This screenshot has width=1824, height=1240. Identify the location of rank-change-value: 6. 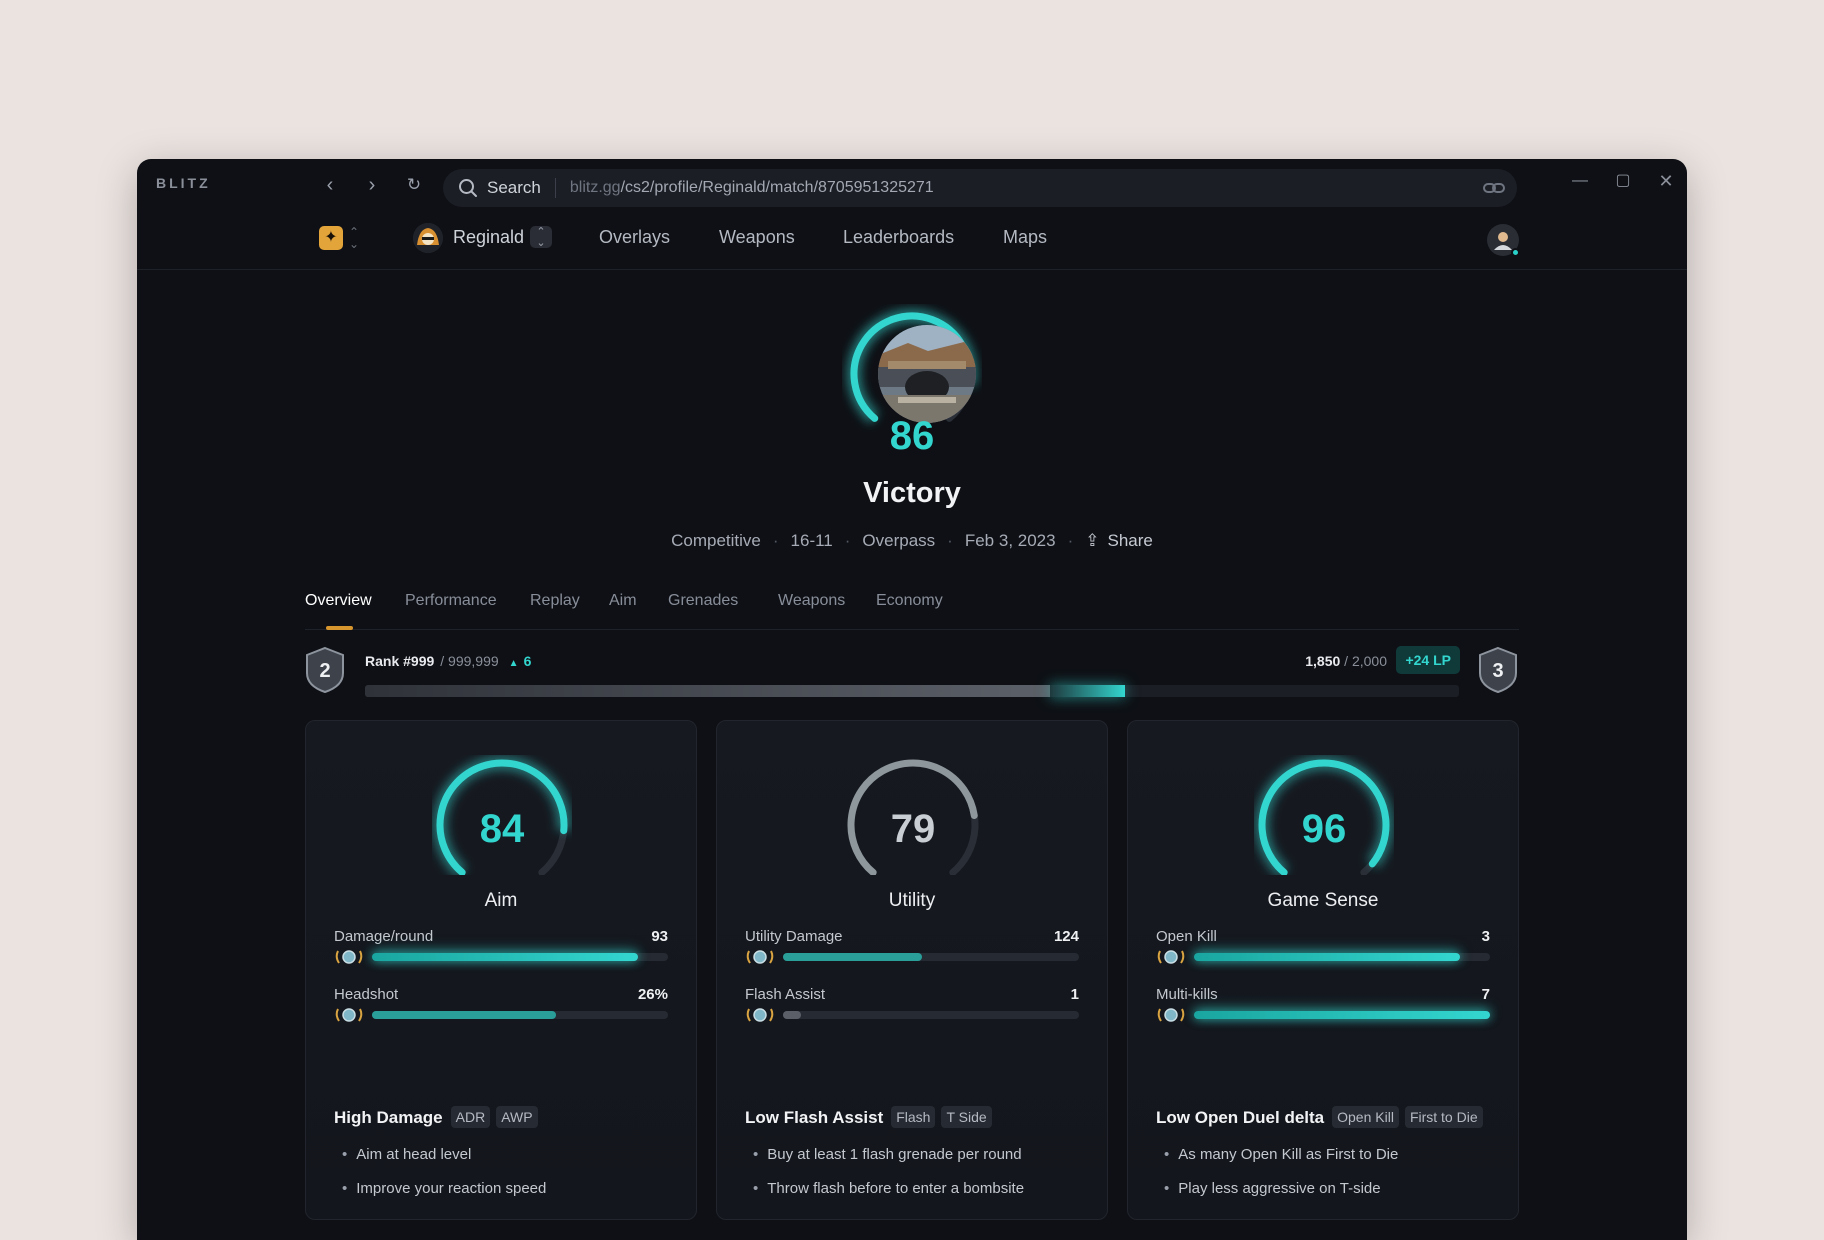
(527, 661).